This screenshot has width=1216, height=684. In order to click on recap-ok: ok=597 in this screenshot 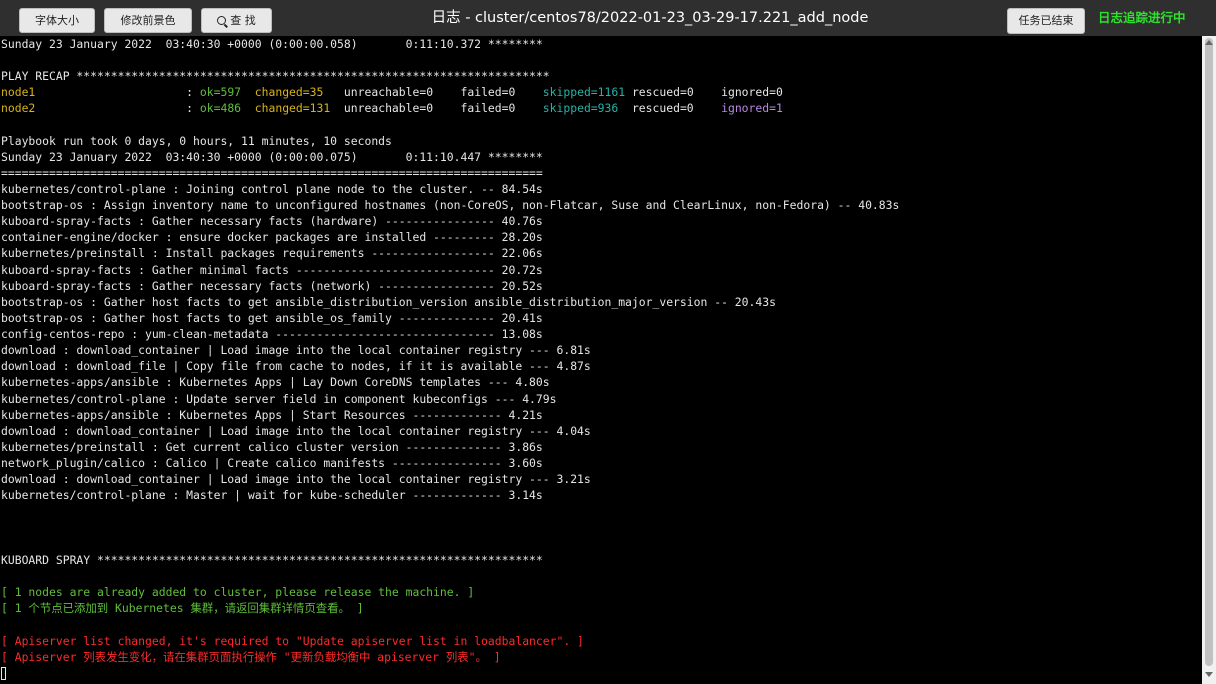, I will do `click(220, 92)`.